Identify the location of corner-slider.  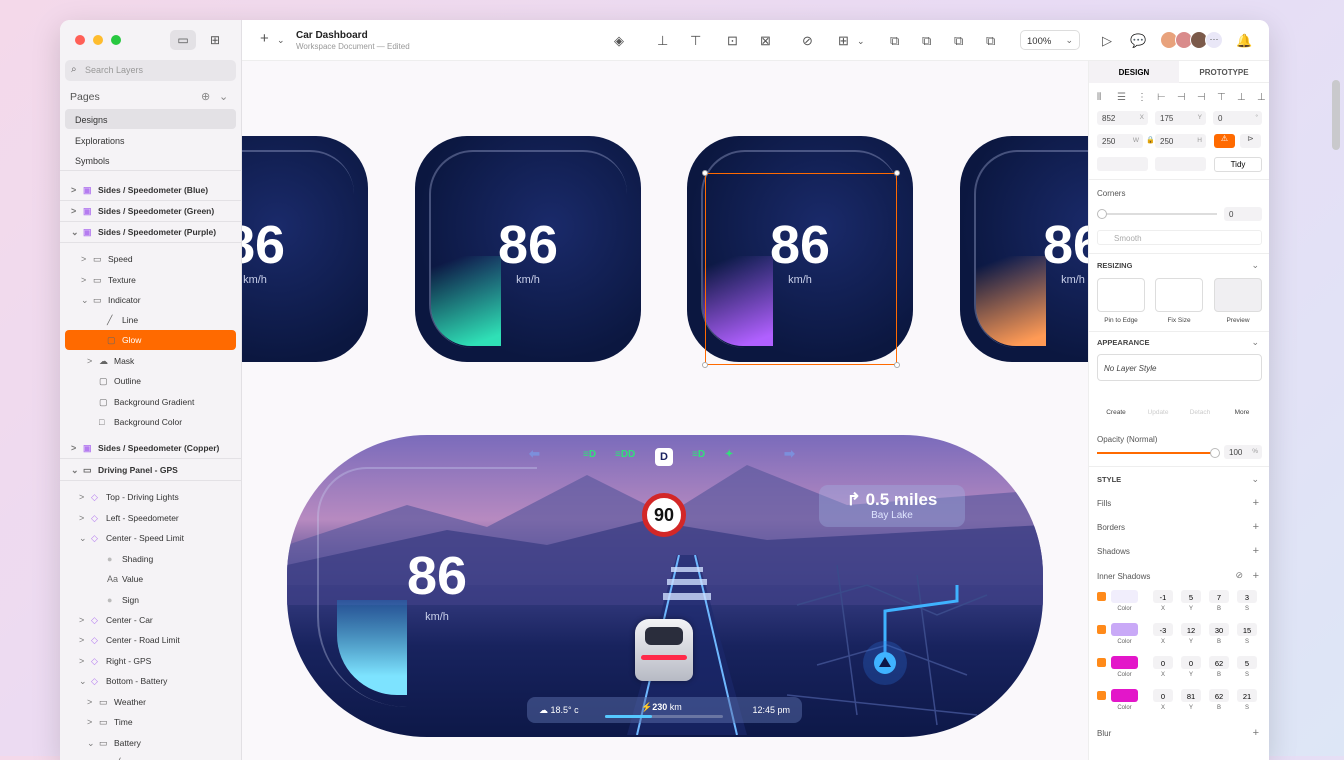
(1158, 214).